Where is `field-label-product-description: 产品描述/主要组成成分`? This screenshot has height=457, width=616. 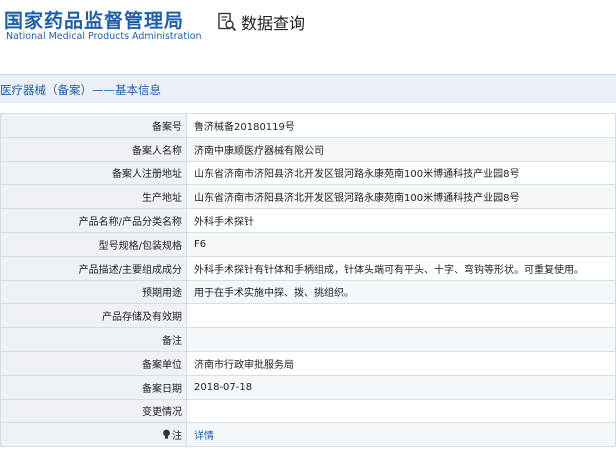 field-label-product-description: 产品描述/主要组成成分 is located at coordinates (93, 268).